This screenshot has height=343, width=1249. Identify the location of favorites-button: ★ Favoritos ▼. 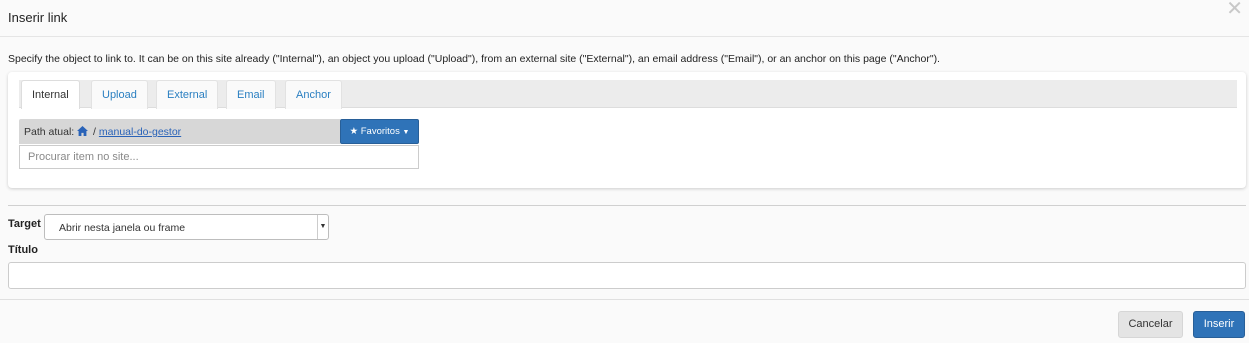
(379, 131).